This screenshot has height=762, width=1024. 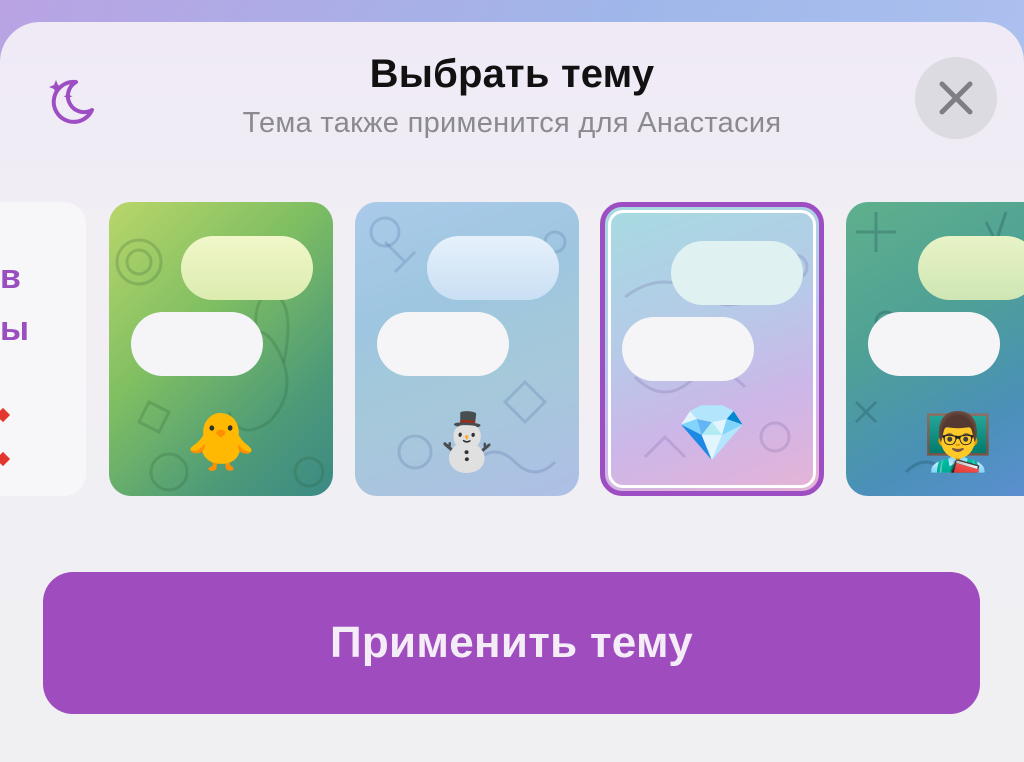 I want to click on theme-emoji: 👨‍🏫, so click(x=958, y=441).